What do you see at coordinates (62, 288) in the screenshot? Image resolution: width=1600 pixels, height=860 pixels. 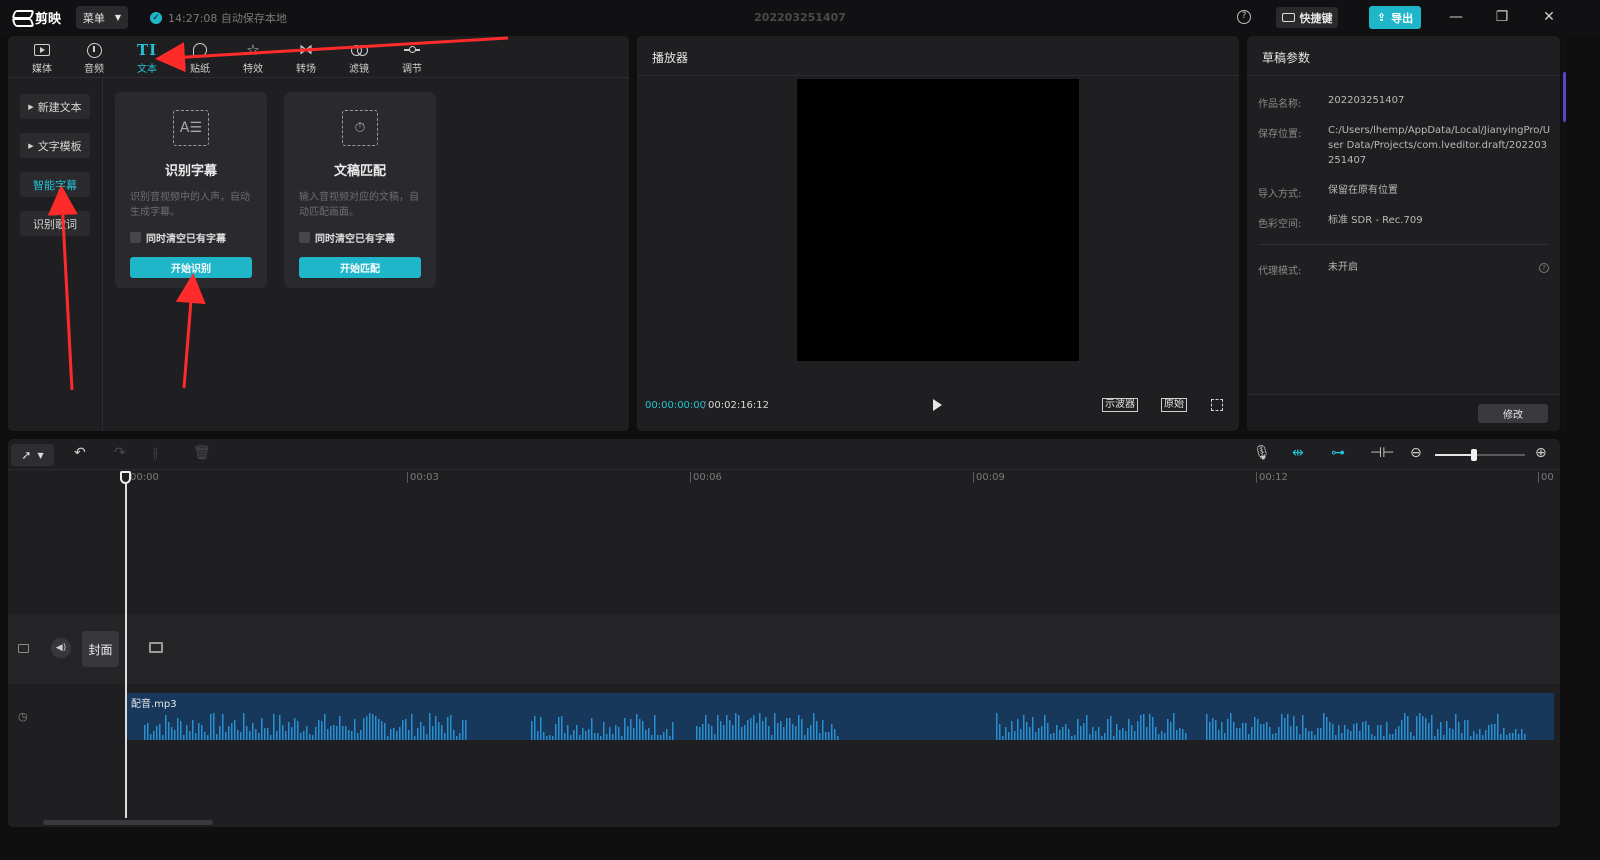 I see `arrow-to-smart-subtitle` at bounding box center [62, 288].